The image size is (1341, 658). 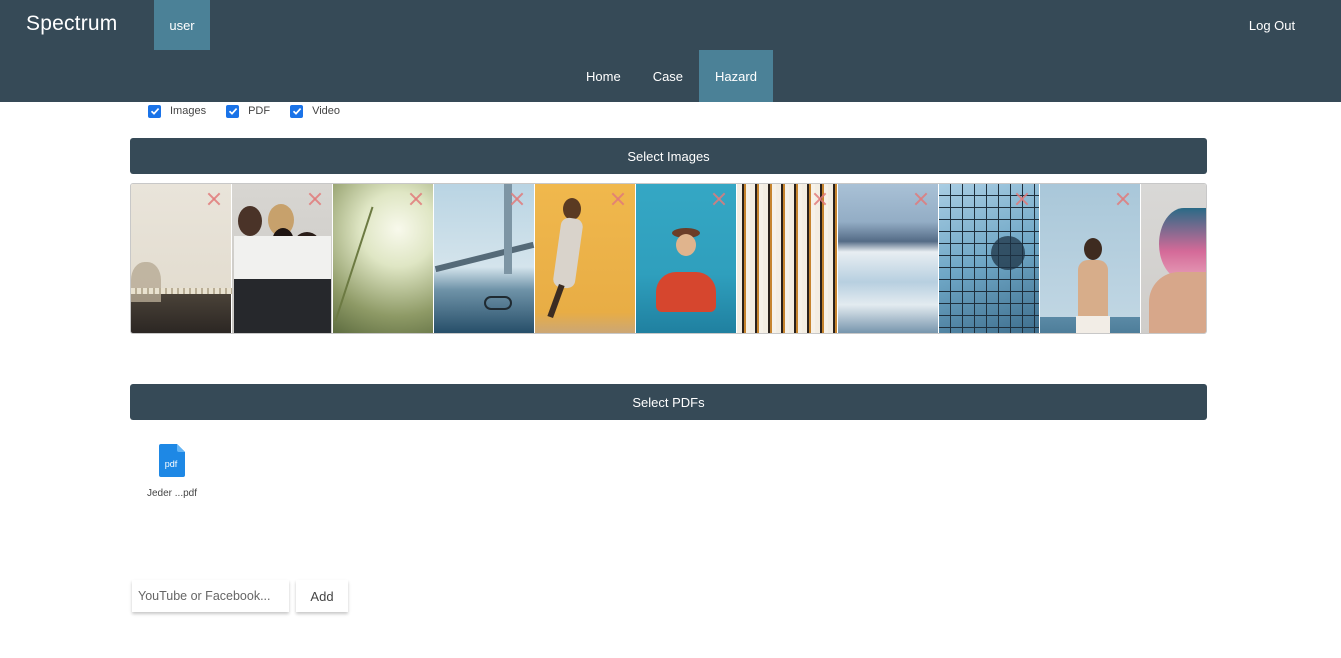 What do you see at coordinates (326, 111) in the screenshot?
I see `video-filter-label: Video` at bounding box center [326, 111].